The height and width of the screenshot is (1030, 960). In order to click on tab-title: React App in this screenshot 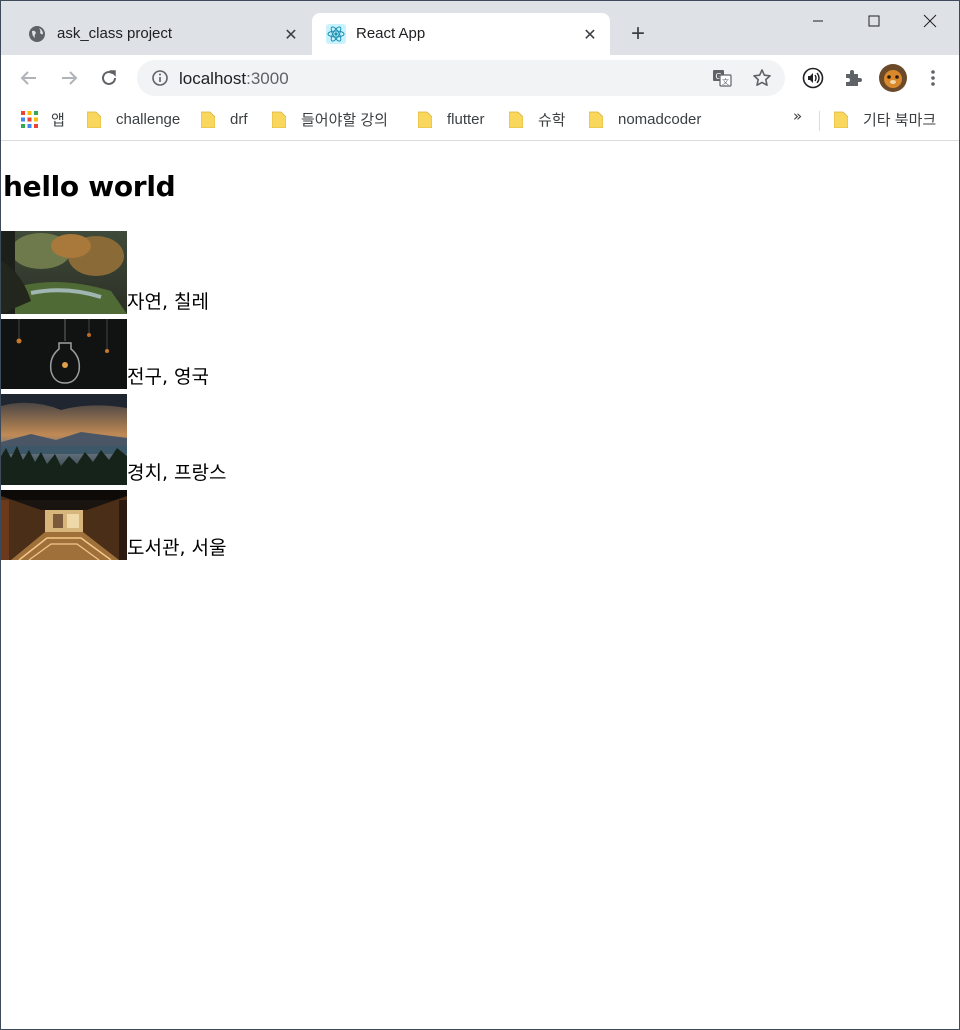, I will do `click(391, 33)`.